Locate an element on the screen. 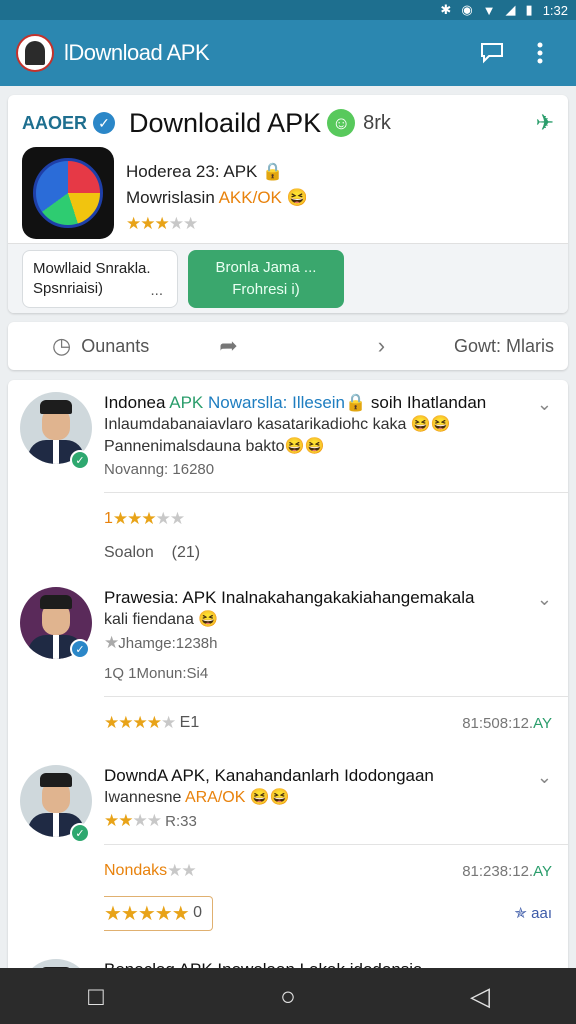 This screenshot has height=1024, width=576. tab-more: Gowt: Mlaris is located at coordinates (504, 346).